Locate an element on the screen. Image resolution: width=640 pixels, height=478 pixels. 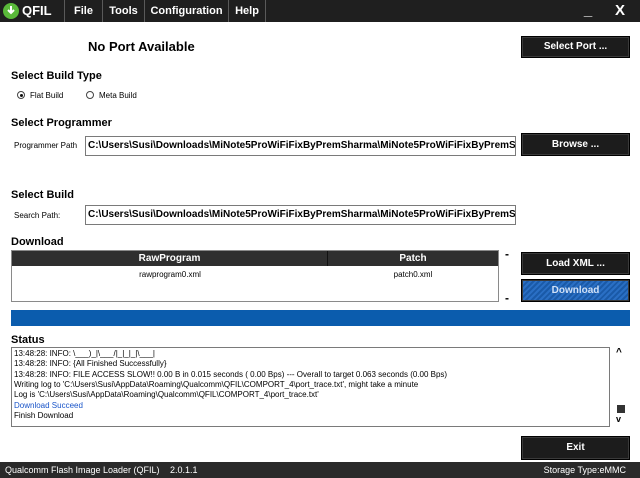
search-path-label: Search Path: is located at coordinates (37, 215).